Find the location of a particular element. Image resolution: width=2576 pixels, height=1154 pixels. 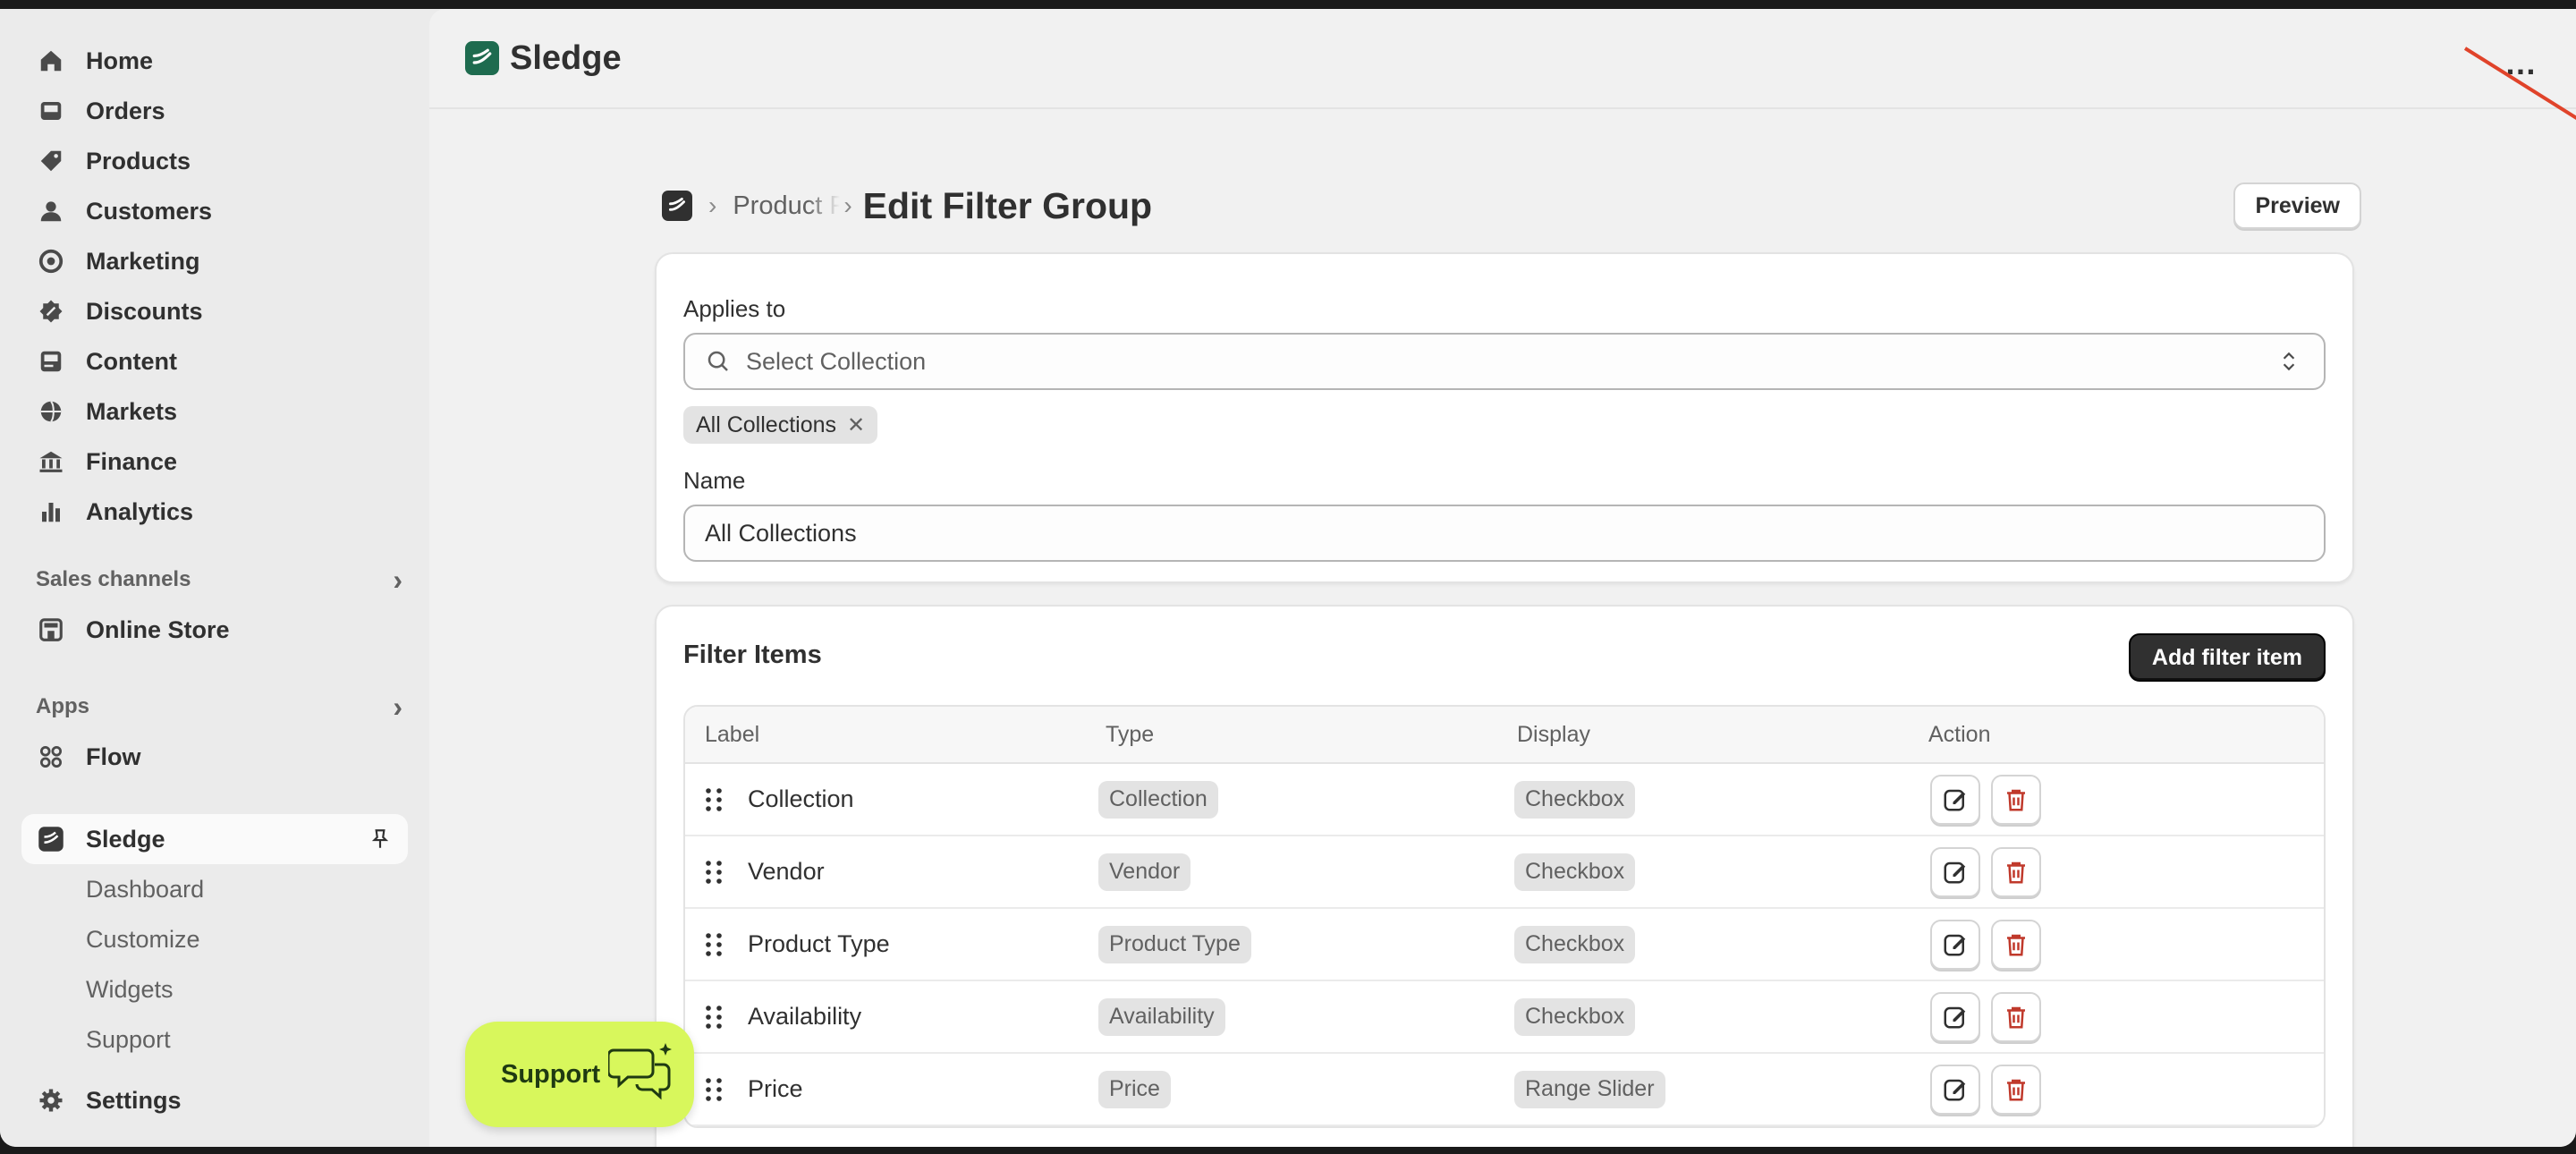

nav-label: Analytics is located at coordinates (140, 511).